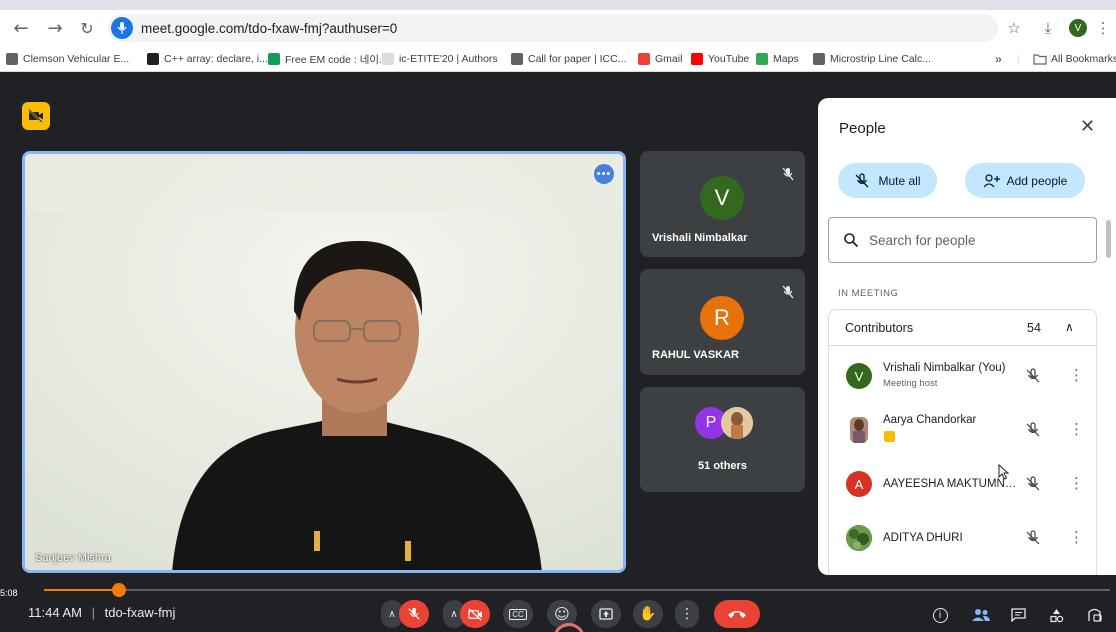 Image resolution: width=1116 pixels, height=632 pixels. I want to click on code-icon, so click(153, 59).